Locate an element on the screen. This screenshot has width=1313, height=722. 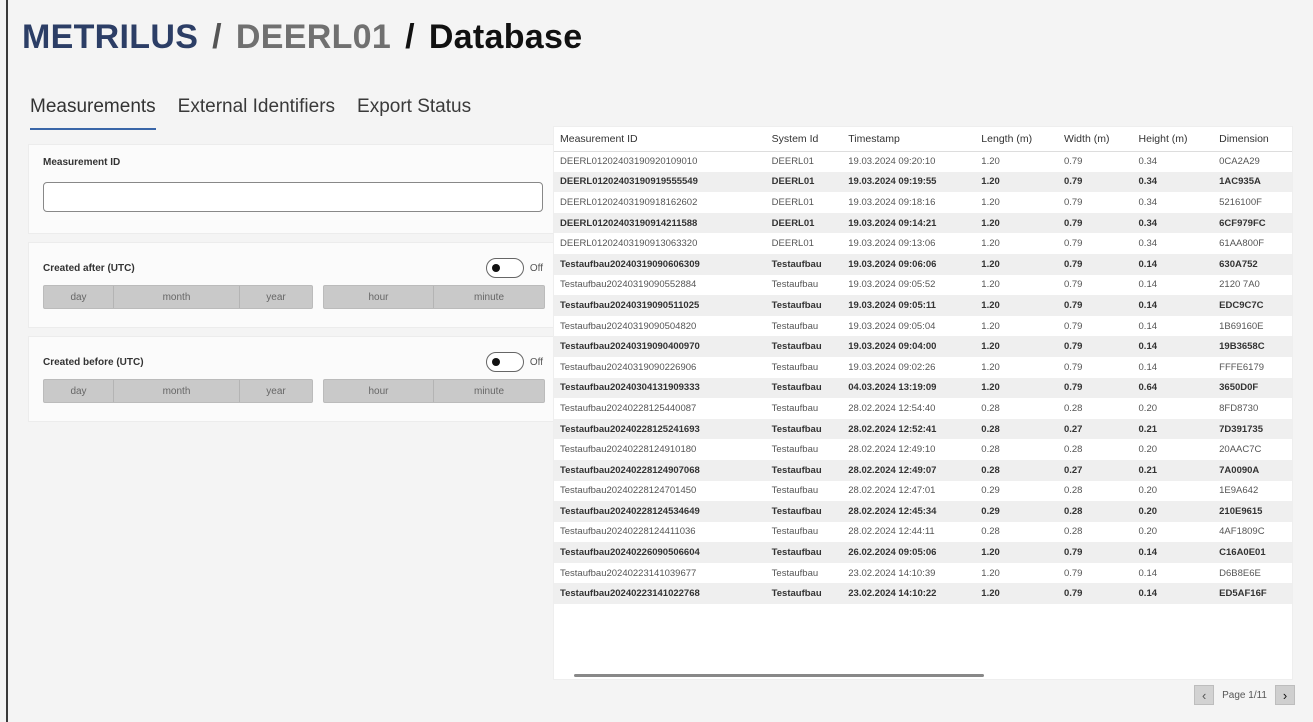
created-before-minute-field: minute is located at coordinates (489, 391).